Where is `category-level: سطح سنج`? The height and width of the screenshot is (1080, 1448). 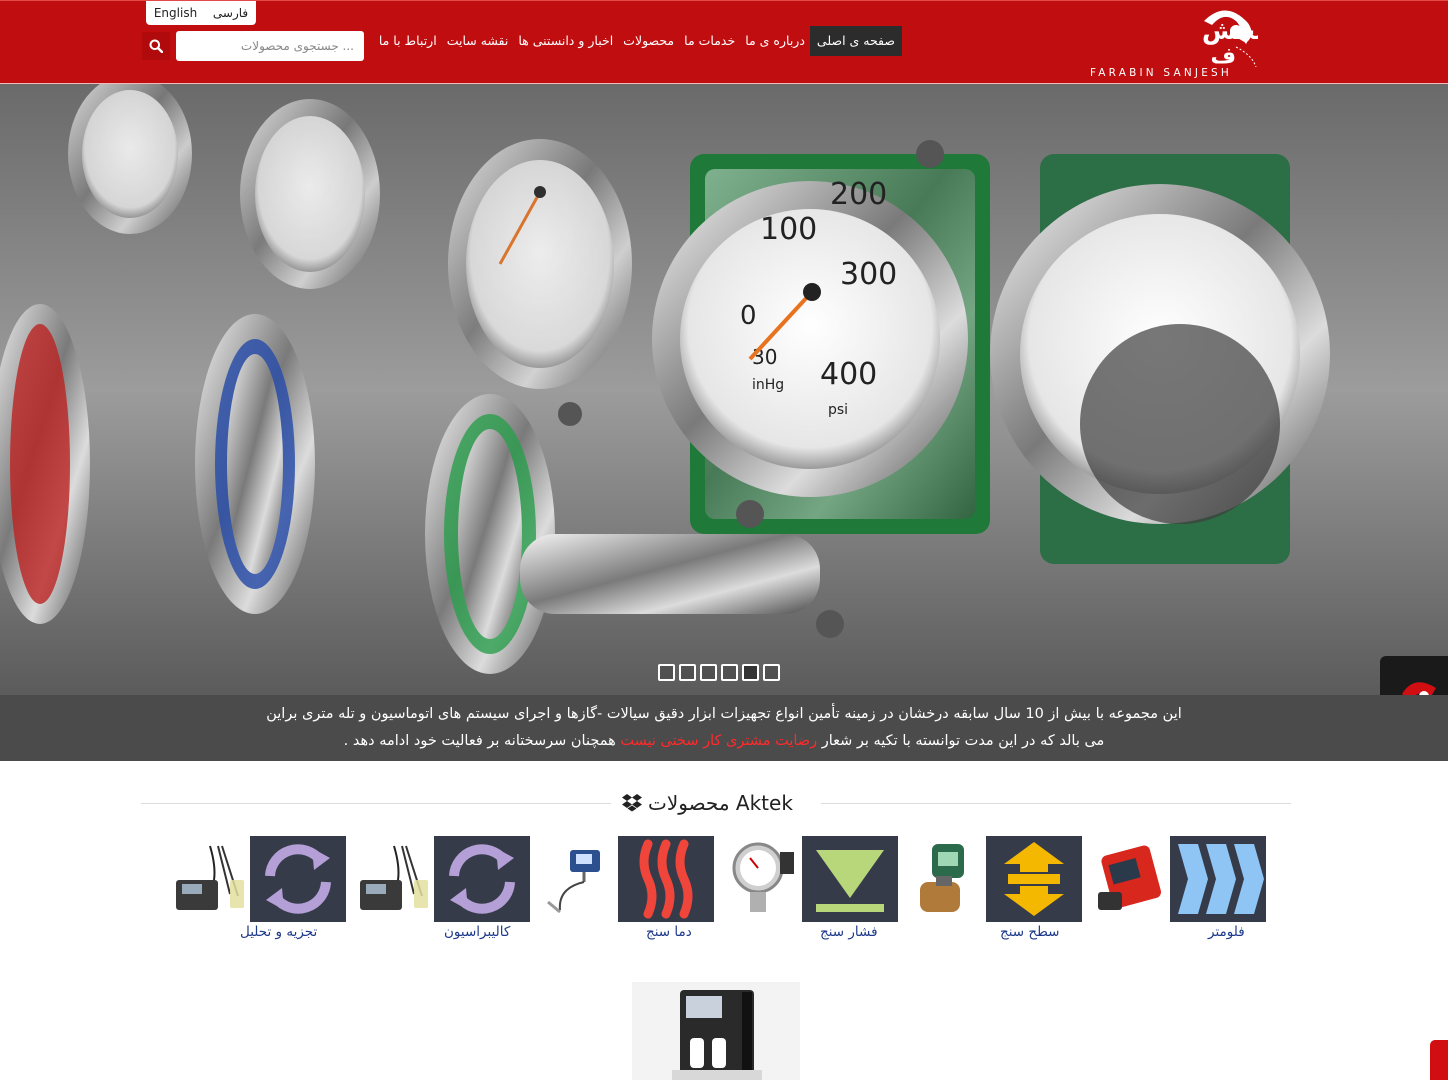
category-level: سطح سنج is located at coordinates (998, 891).